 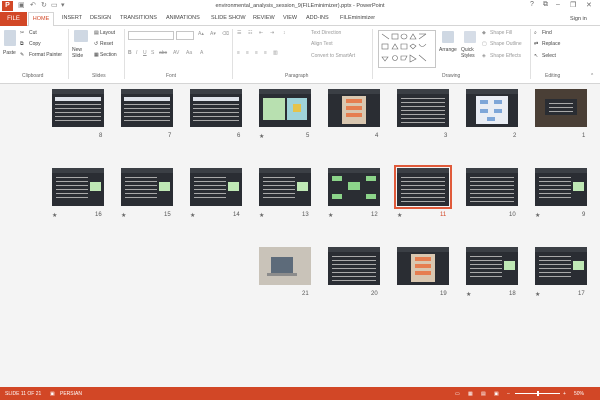 What do you see at coordinates (71, 394) in the screenshot?
I see `language-indicator: PERSIAN` at bounding box center [71, 394].